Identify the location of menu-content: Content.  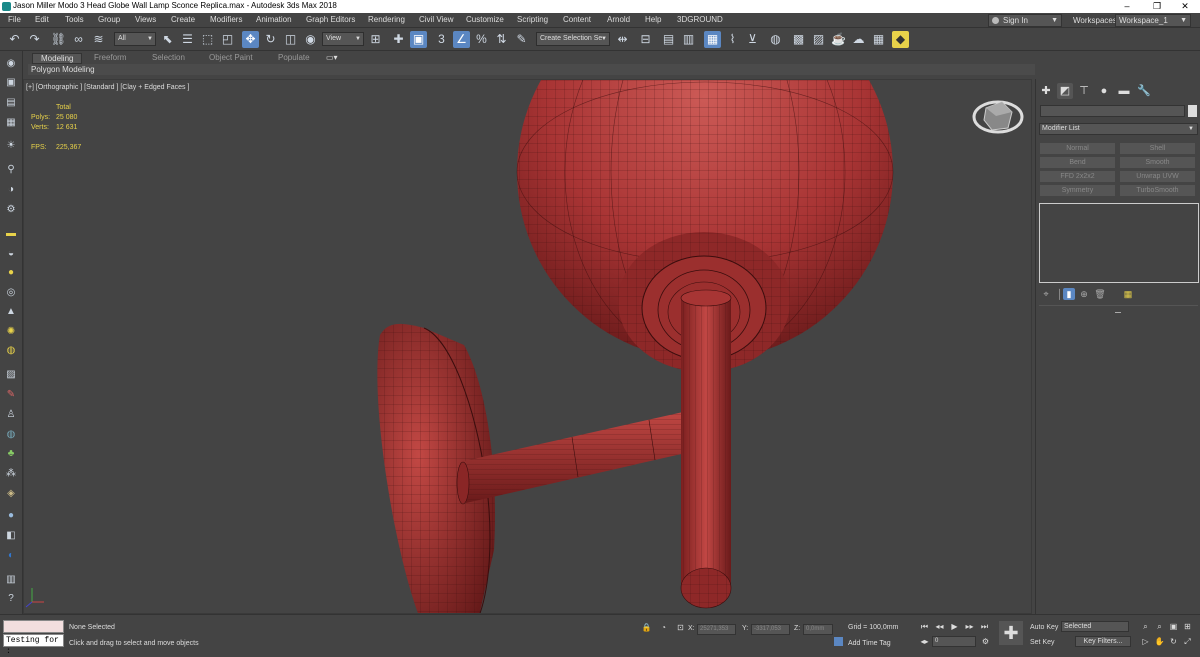
(577, 19).